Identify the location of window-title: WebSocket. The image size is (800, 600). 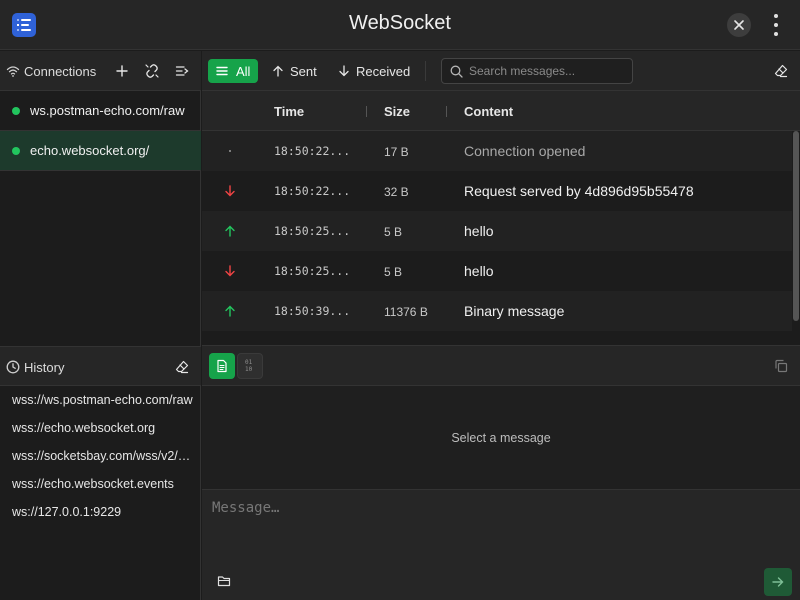
(400, 23).